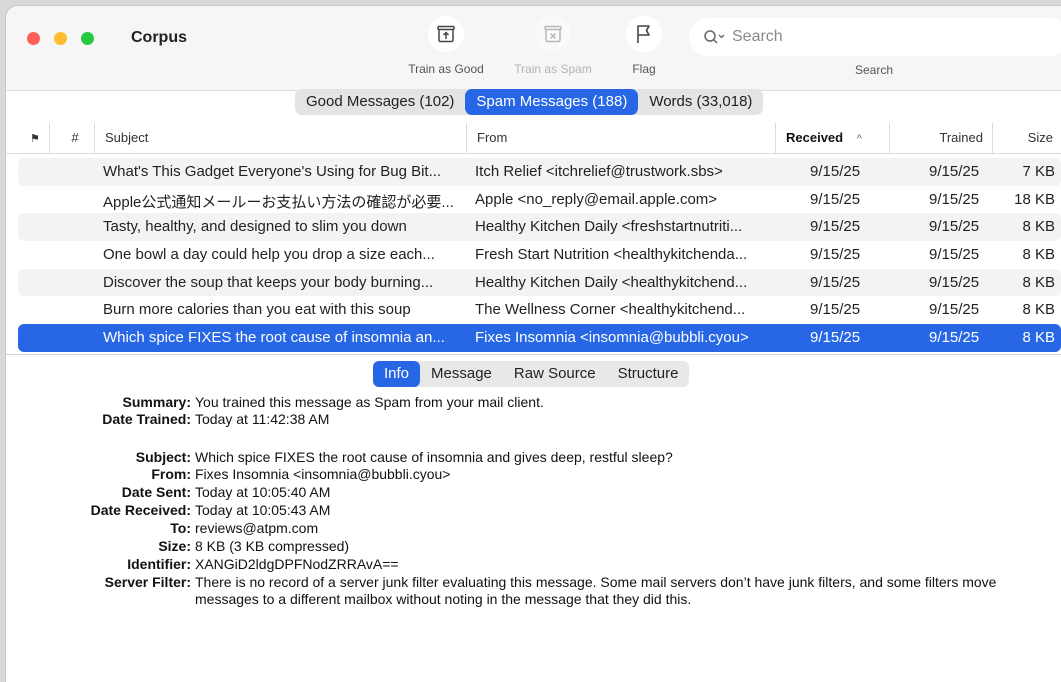 Image resolution: width=1061 pixels, height=682 pixels. I want to click on info-label: Summary:, so click(156, 402).